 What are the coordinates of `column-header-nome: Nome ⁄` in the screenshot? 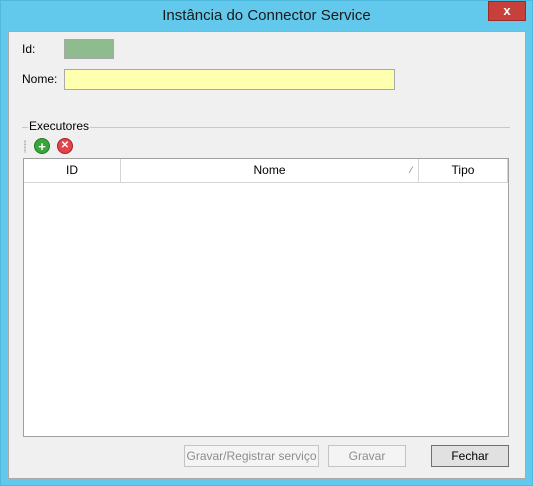 It's located at (270, 171).